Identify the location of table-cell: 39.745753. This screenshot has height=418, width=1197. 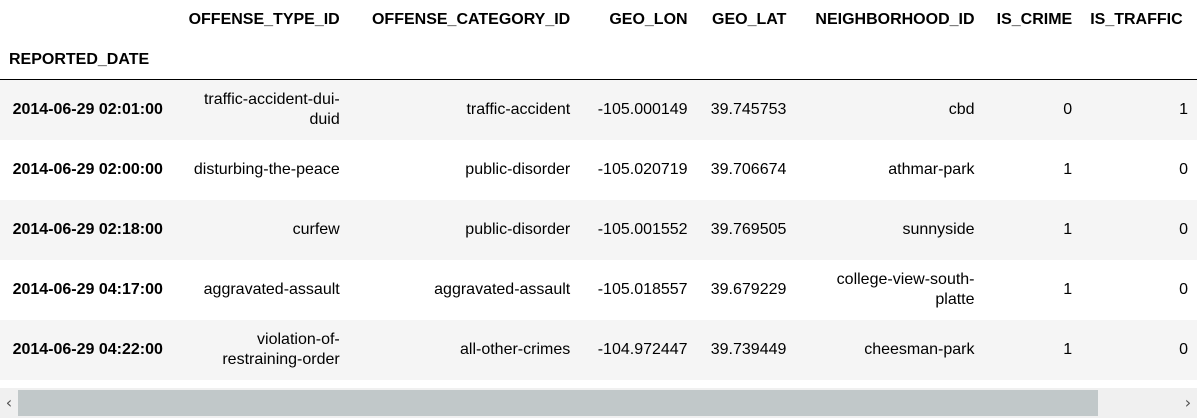
(748, 109).